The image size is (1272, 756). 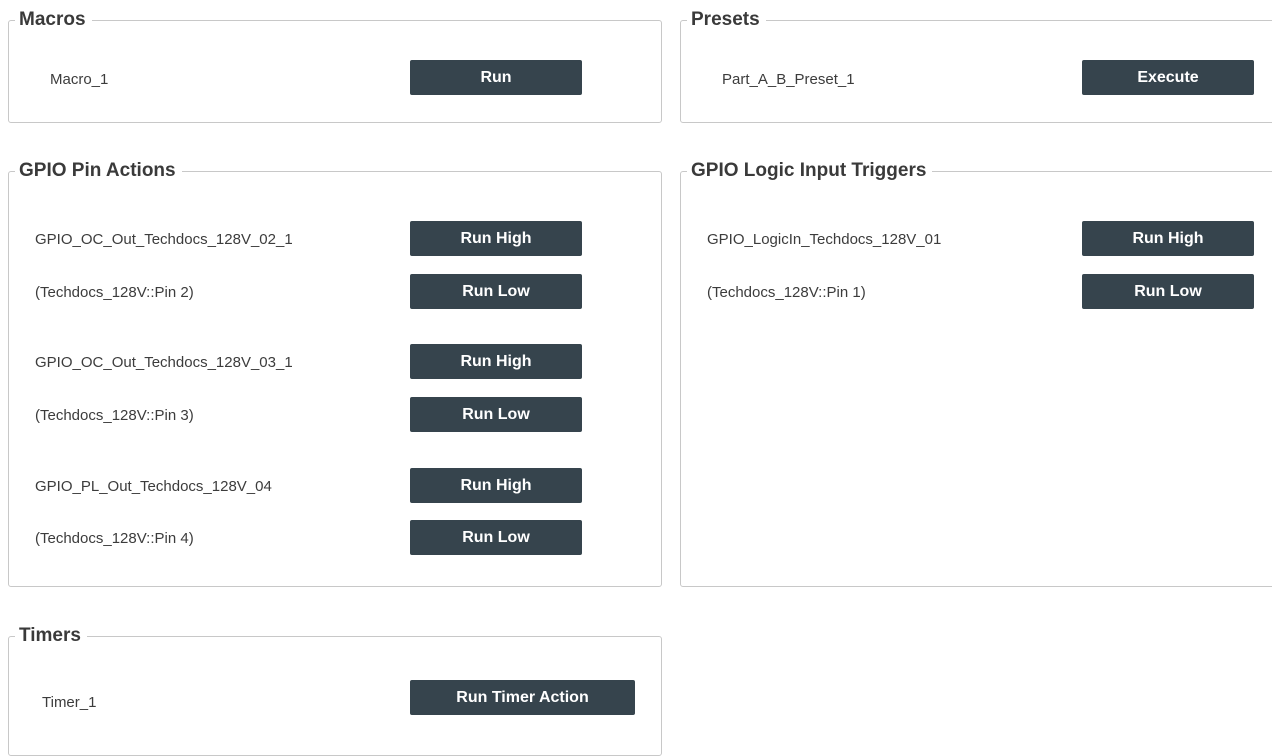 I want to click on gpio-pin-actions-title: GPIO Pin Actions, so click(x=98, y=171).